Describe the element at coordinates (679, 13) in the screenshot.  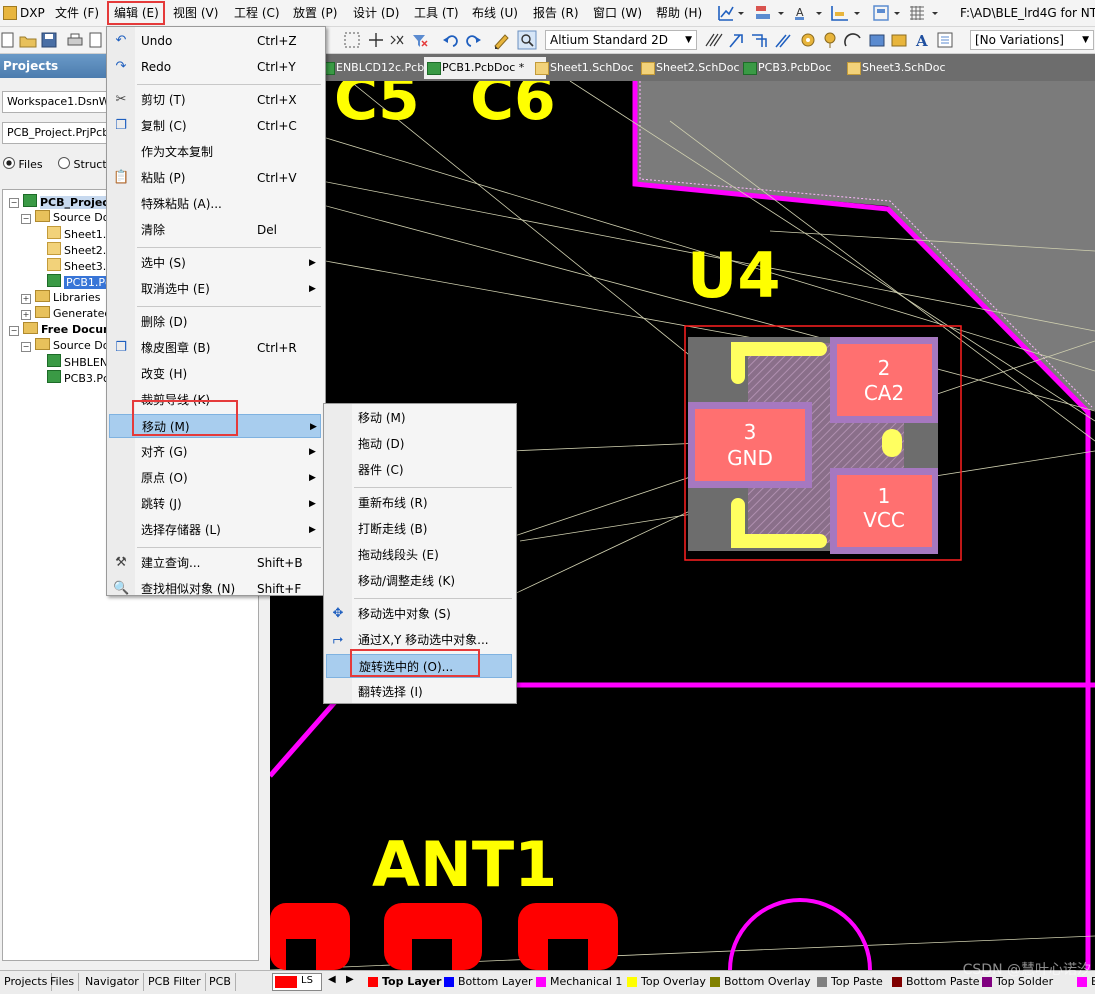
I see `menu-help: 帮助 (H)` at that location.